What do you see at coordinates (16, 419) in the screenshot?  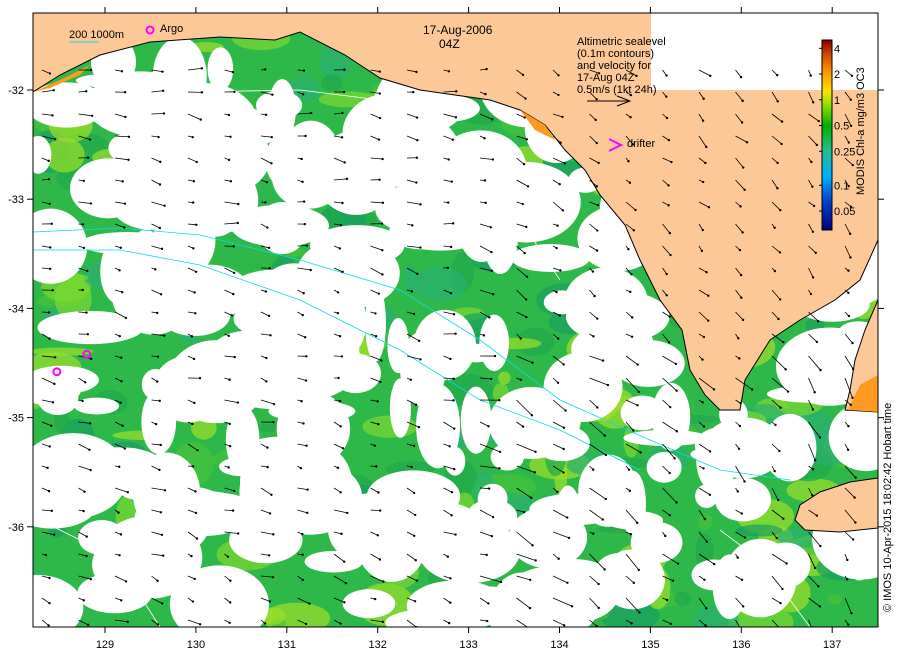 I see `y-tick-label: -35` at bounding box center [16, 419].